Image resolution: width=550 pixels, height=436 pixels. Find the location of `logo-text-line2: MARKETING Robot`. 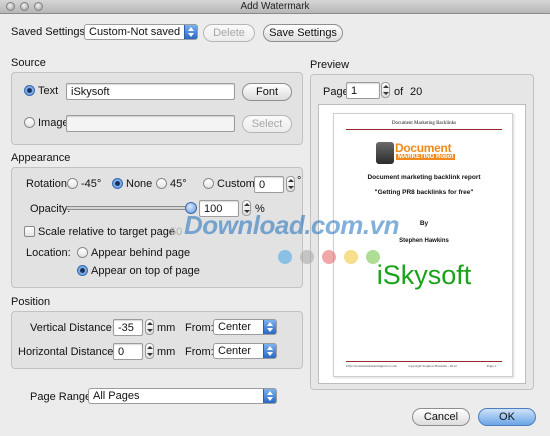

logo-text-line2: MARKETING Robot is located at coordinates (426, 157).